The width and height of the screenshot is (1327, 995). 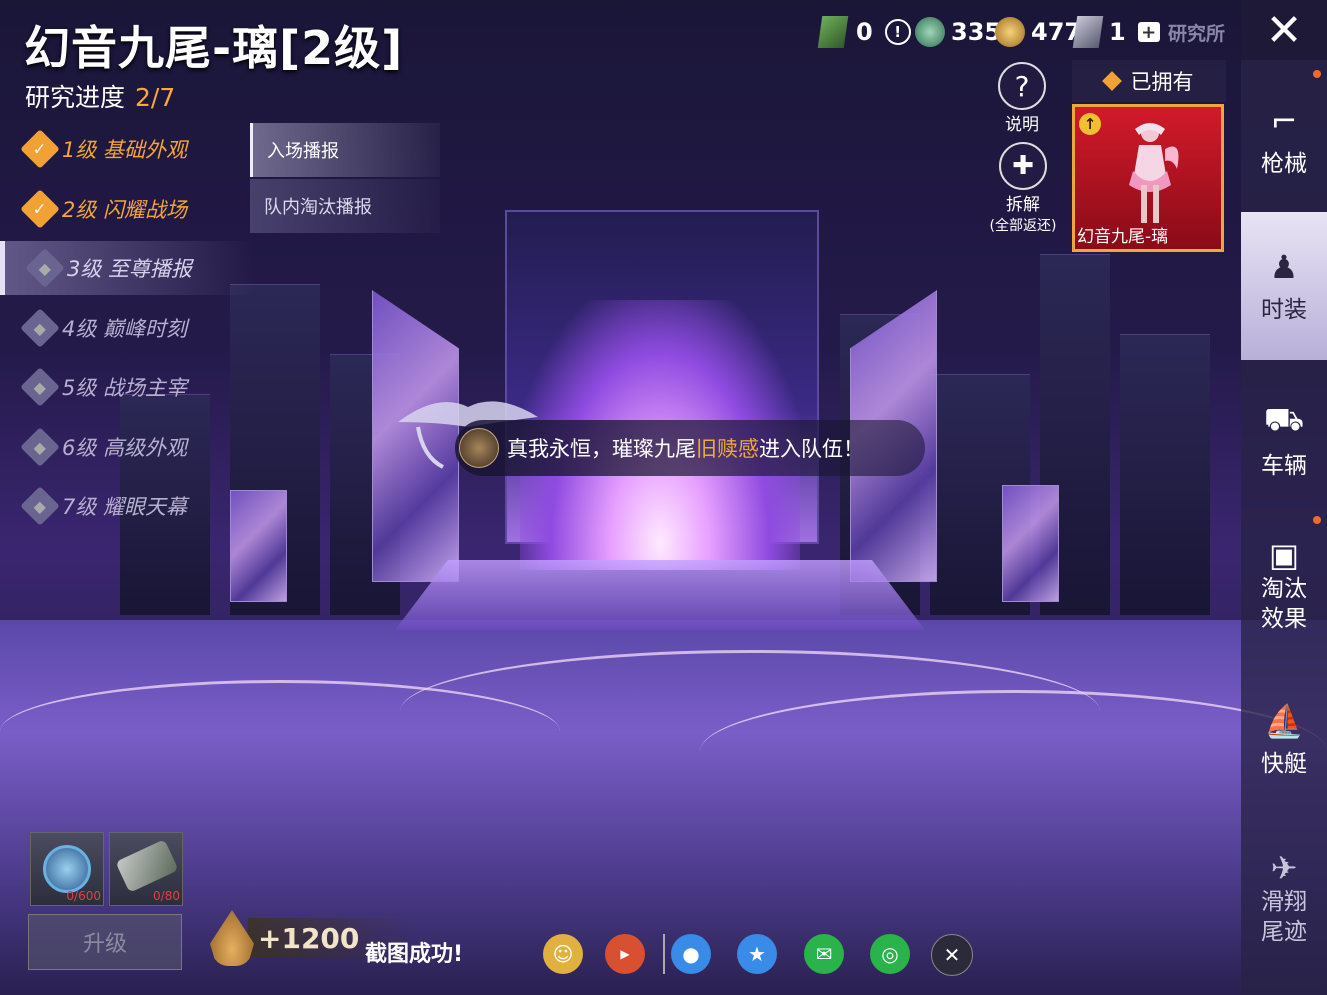 What do you see at coordinates (664, 954) in the screenshot?
I see `share-divider` at bounding box center [664, 954].